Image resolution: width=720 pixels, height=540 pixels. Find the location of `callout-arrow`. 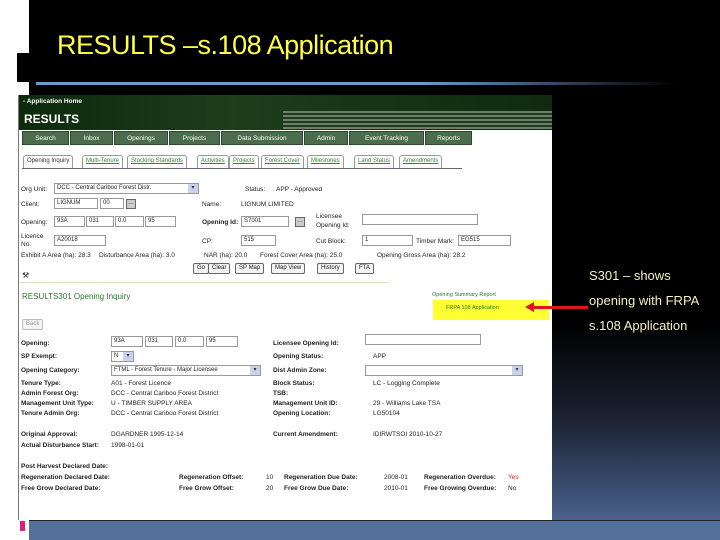

callout-arrow is located at coordinates (559, 307).